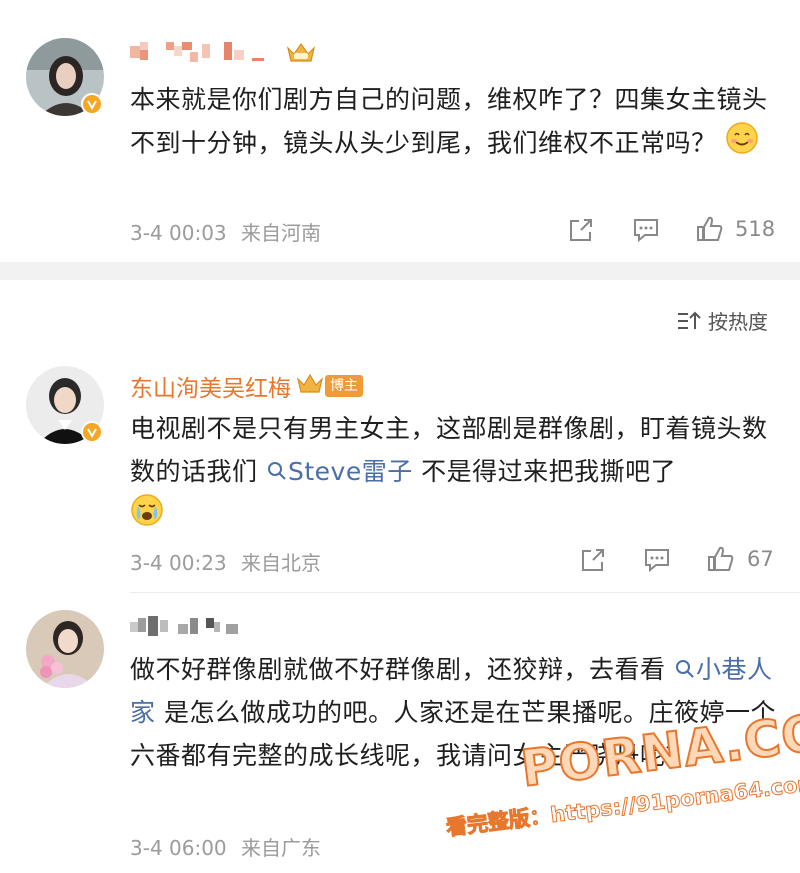 Image resolution: width=800 pixels, height=873 pixels. Describe the element at coordinates (281, 563) in the screenshot. I see `location: 来自北京` at that location.